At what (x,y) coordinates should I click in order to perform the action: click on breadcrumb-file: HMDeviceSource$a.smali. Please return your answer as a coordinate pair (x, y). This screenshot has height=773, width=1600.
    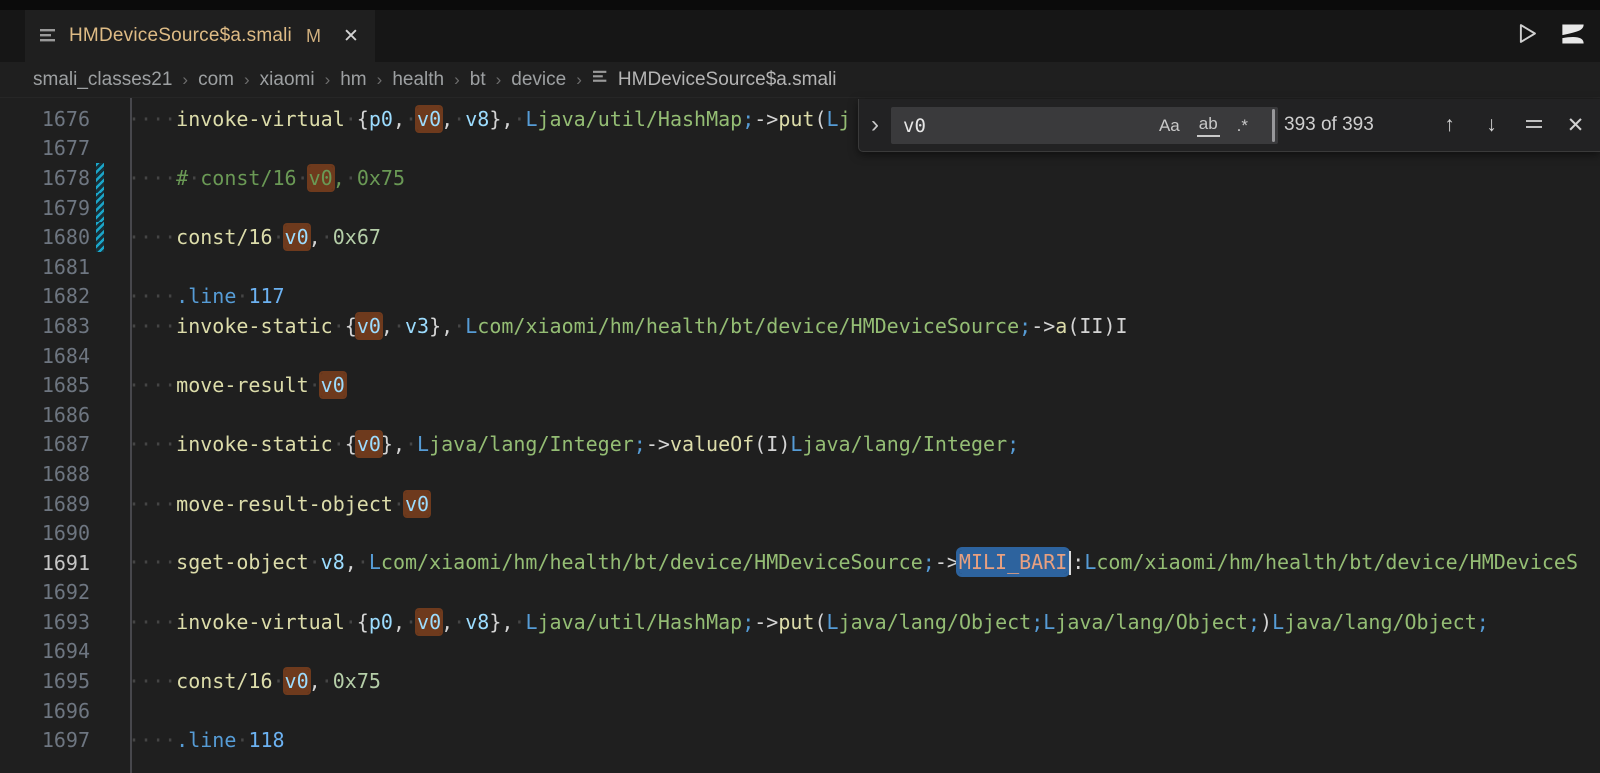
    Looking at the image, I should click on (714, 80).